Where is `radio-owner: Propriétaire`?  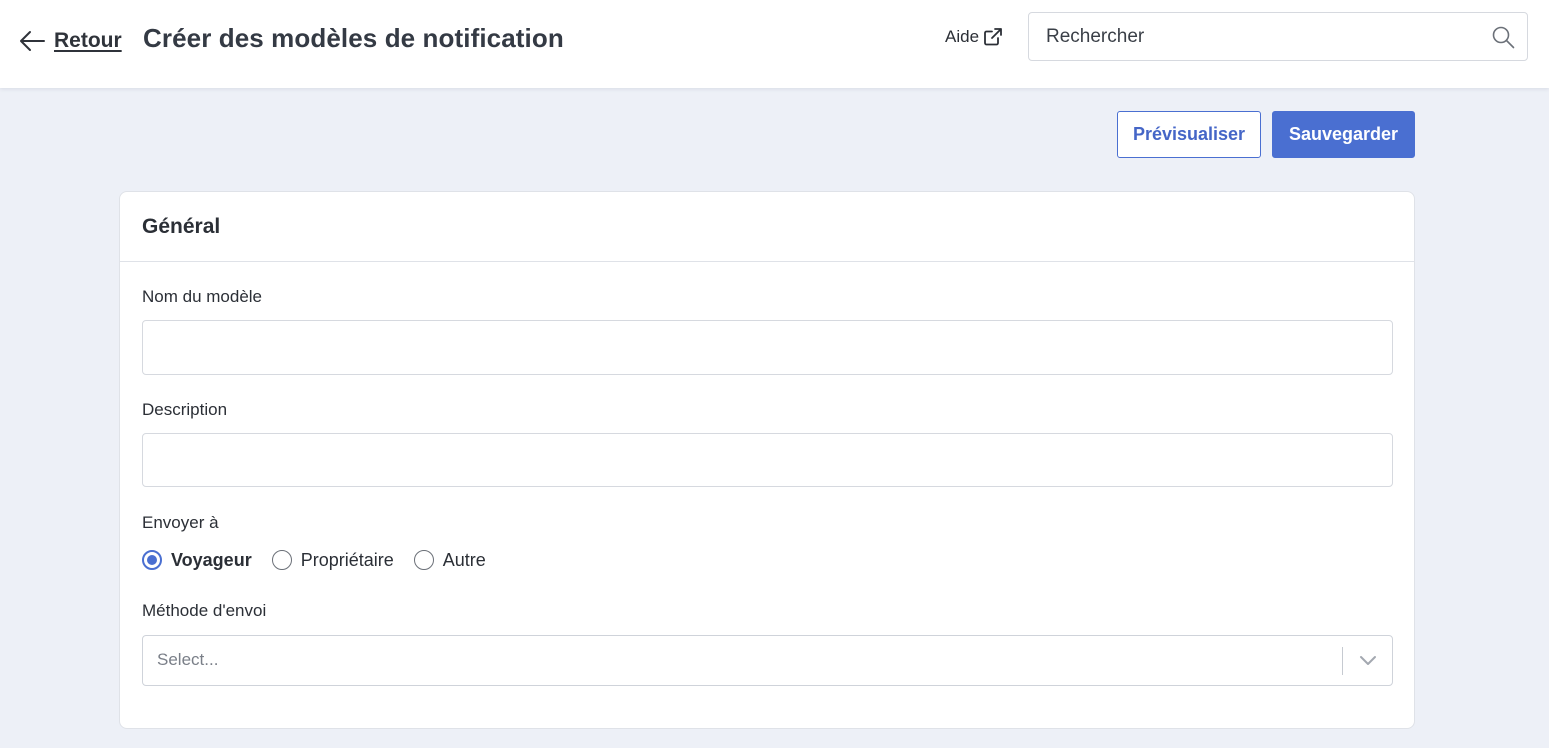
radio-owner: Propriétaire is located at coordinates (332, 560).